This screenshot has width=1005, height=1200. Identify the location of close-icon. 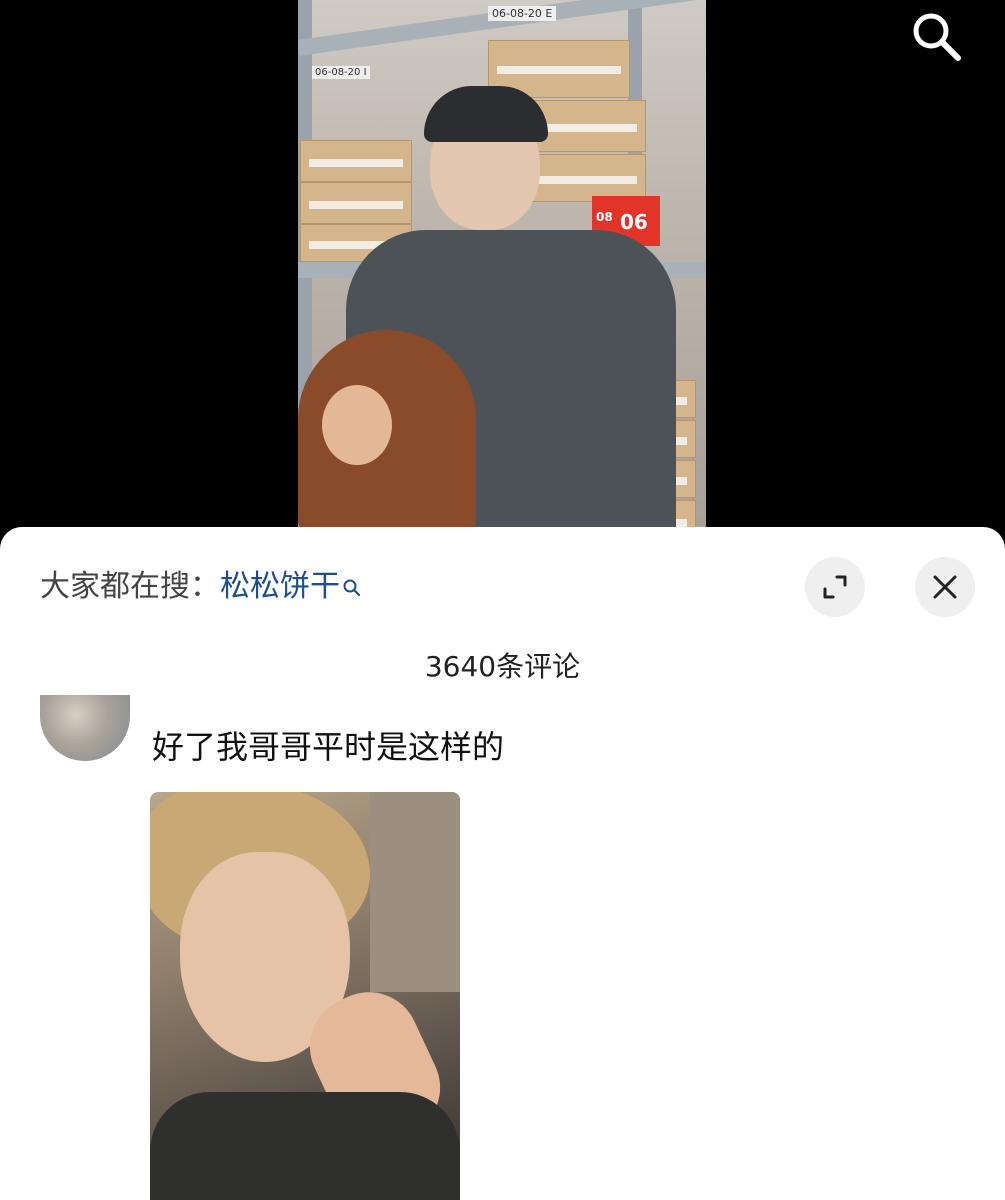
(945, 587).